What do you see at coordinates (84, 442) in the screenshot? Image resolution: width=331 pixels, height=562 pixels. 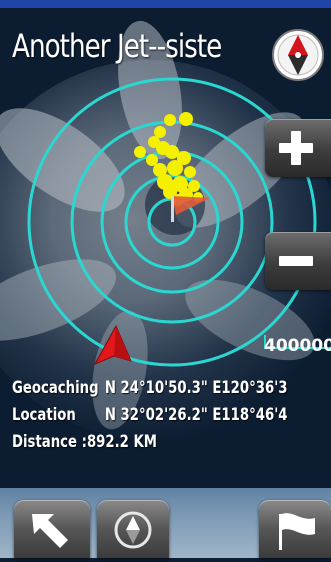 I see `distance-text: Distance :892.2 KM` at bounding box center [84, 442].